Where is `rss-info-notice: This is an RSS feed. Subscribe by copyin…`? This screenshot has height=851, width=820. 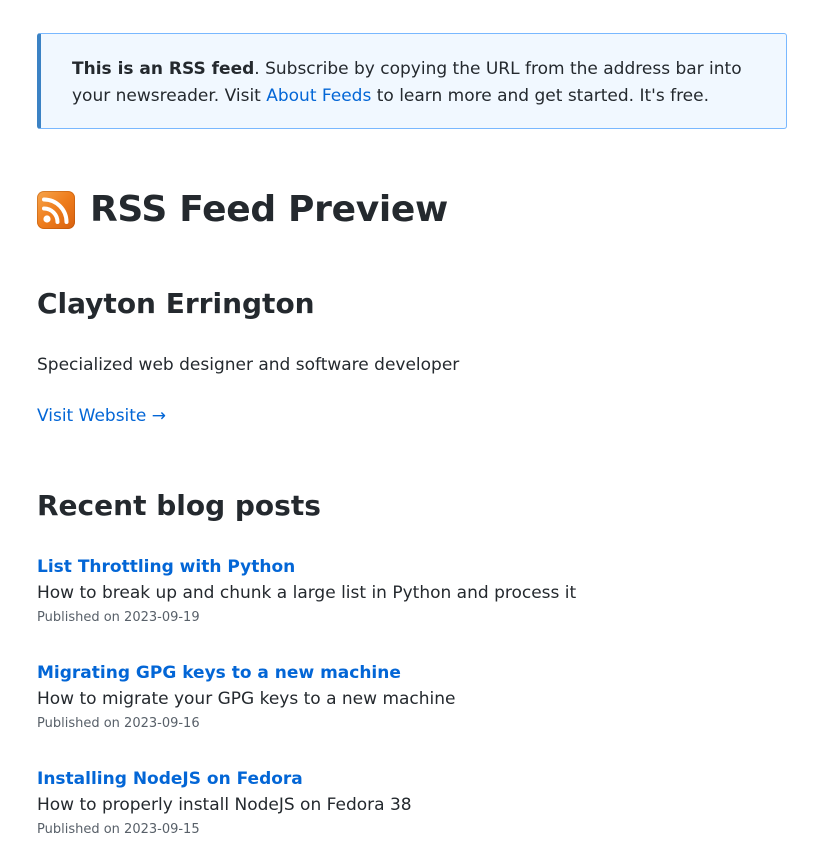 rss-info-notice: This is an RSS feed. Subscribe by copyin… is located at coordinates (412, 81).